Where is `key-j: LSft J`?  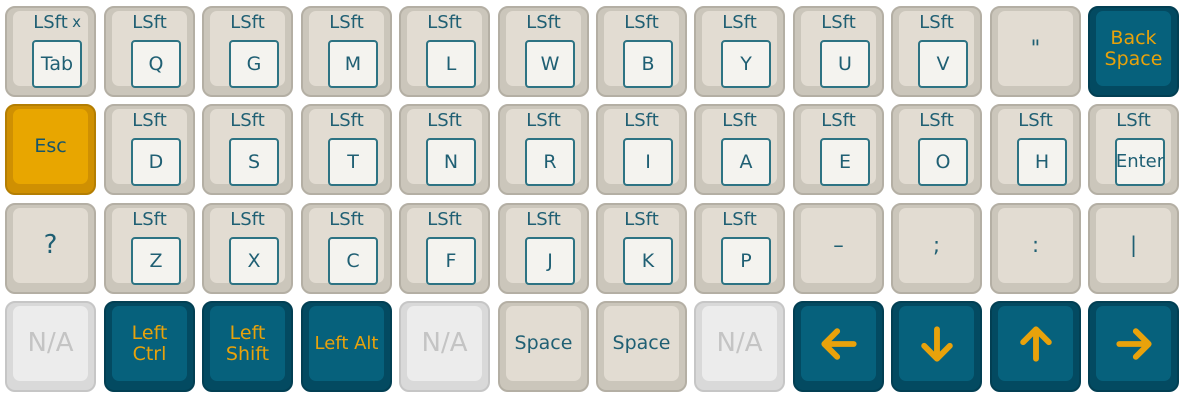
key-j: LSft J is located at coordinates (543, 248).